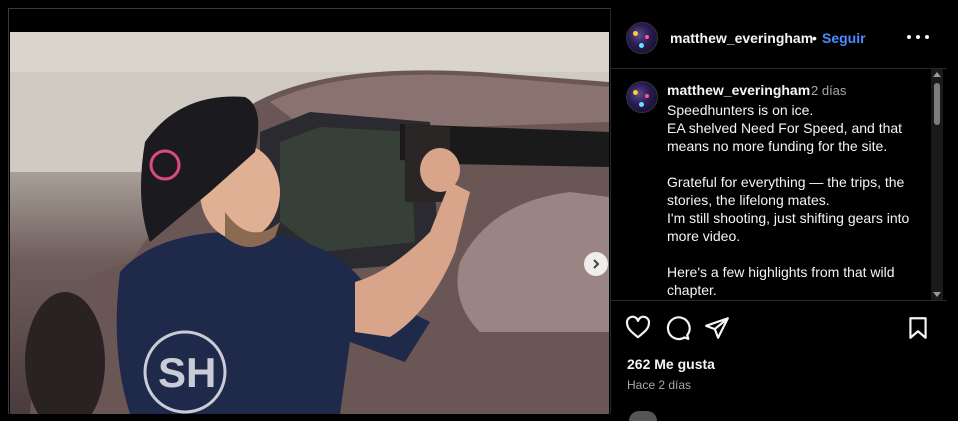  I want to click on post-header: matthew_everingham • Seguir, so click(779, 38).